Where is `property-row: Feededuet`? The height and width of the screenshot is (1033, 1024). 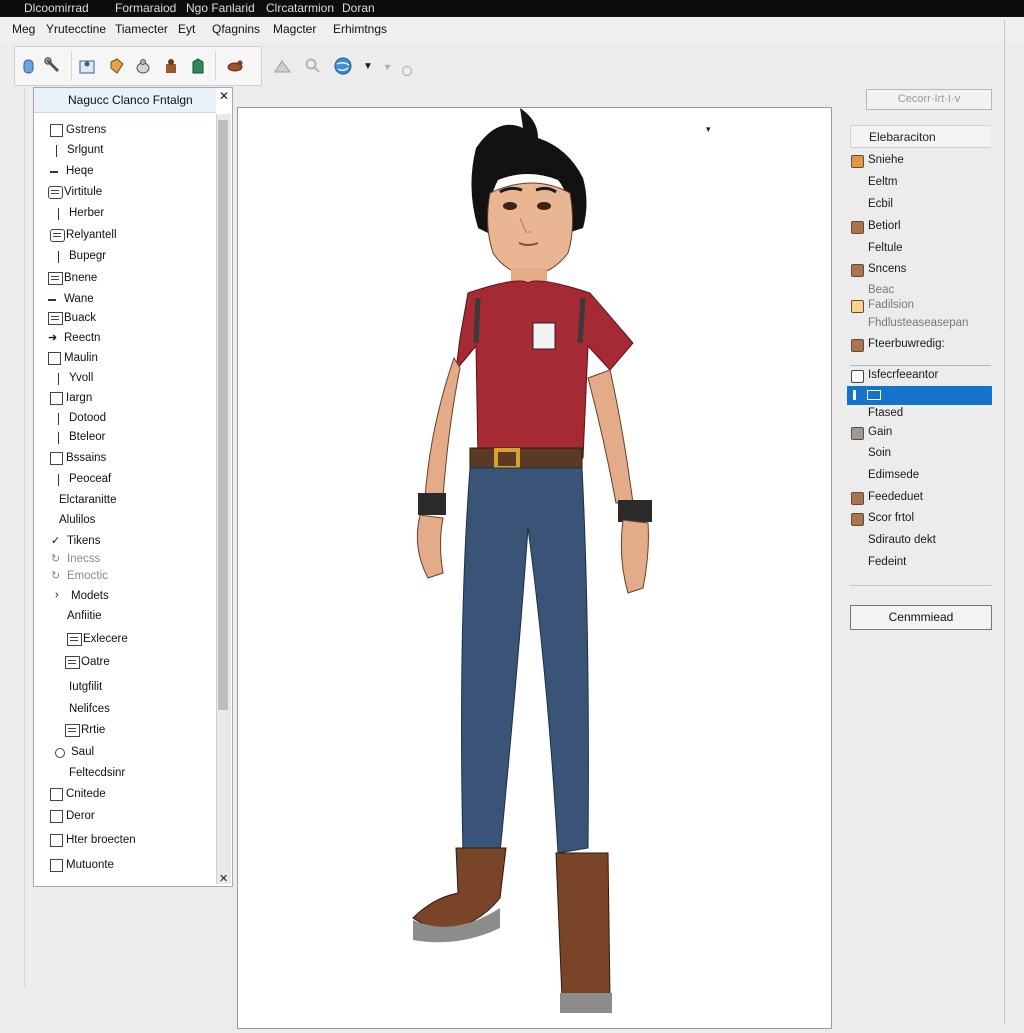 property-row: Feededuet is located at coordinates (921, 498).